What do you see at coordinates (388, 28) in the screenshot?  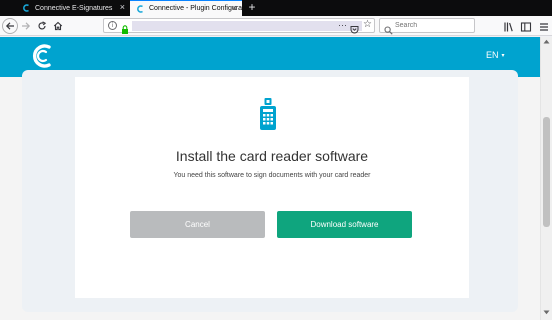 I see `search-icon` at bounding box center [388, 28].